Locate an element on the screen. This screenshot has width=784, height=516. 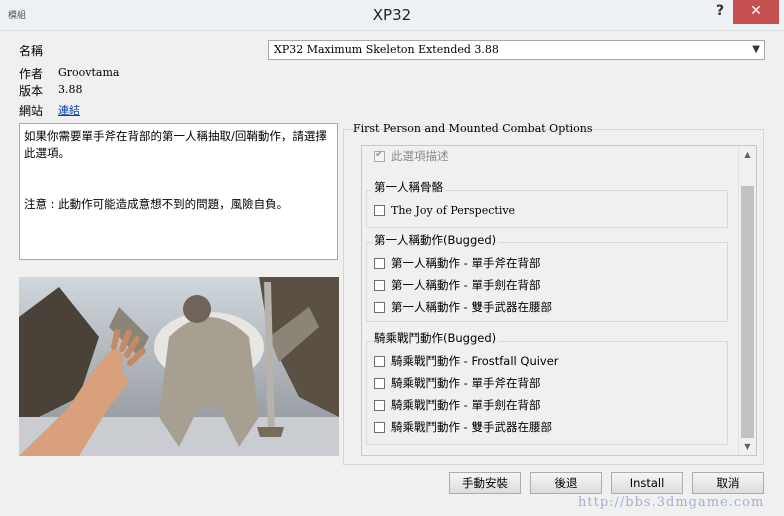
option-mounted-frostfall-quiver: 騎乘戰鬥動作 - Frostfall Quiver is located at coordinates (466, 361).